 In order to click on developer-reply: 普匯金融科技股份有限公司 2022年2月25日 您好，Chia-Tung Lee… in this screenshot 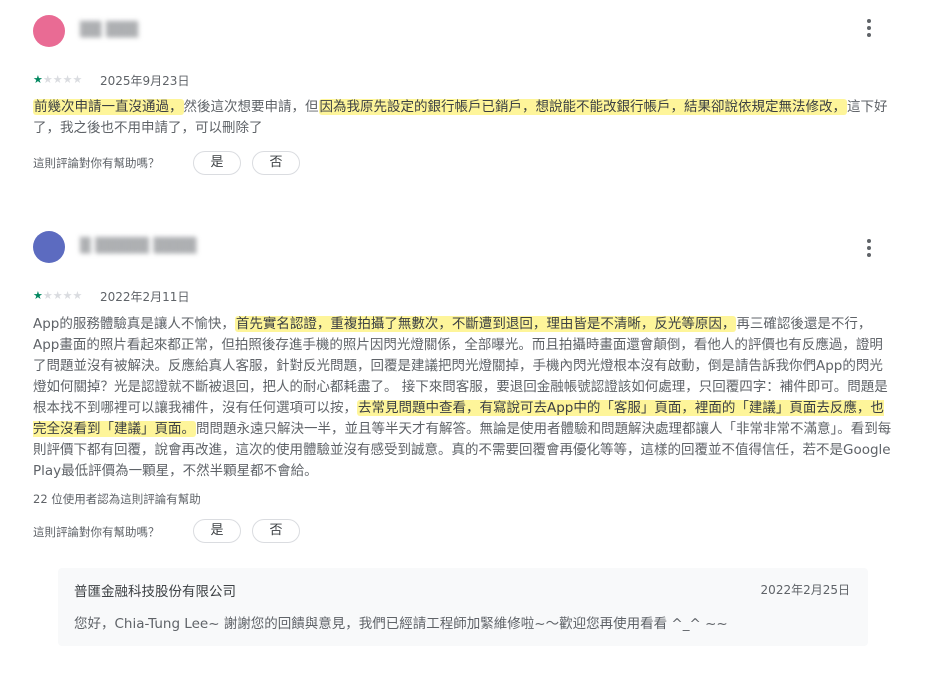, I will do `click(463, 607)`.